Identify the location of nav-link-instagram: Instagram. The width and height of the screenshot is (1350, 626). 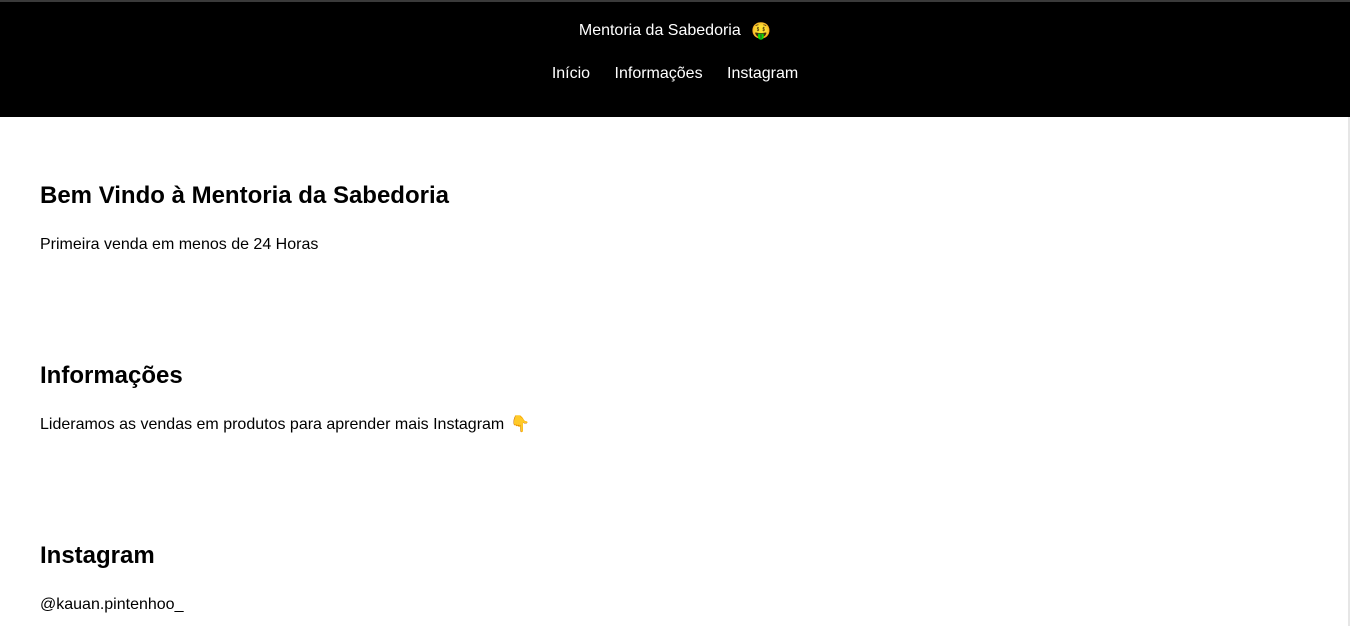
(762, 73).